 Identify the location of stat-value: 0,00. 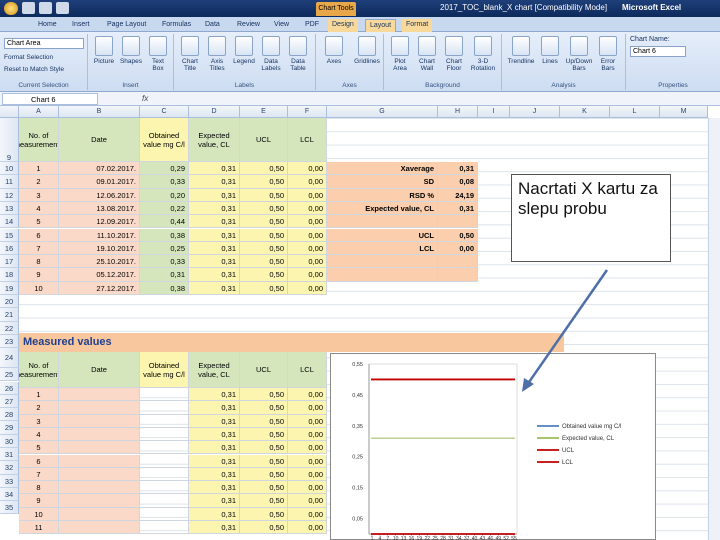
(458, 248).